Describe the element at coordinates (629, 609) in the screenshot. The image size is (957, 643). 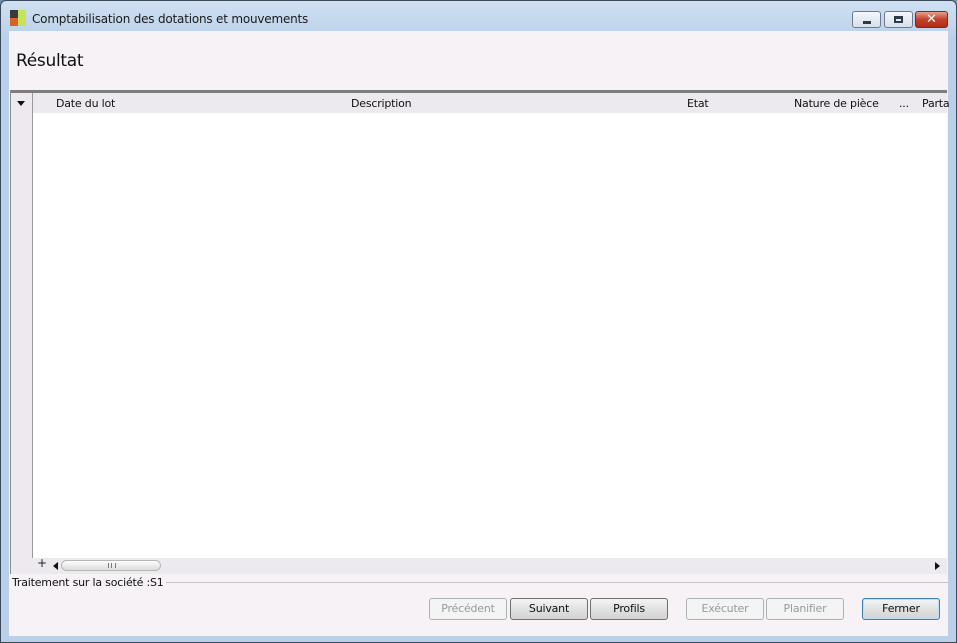
I see `profiles-button: Profils` at that location.